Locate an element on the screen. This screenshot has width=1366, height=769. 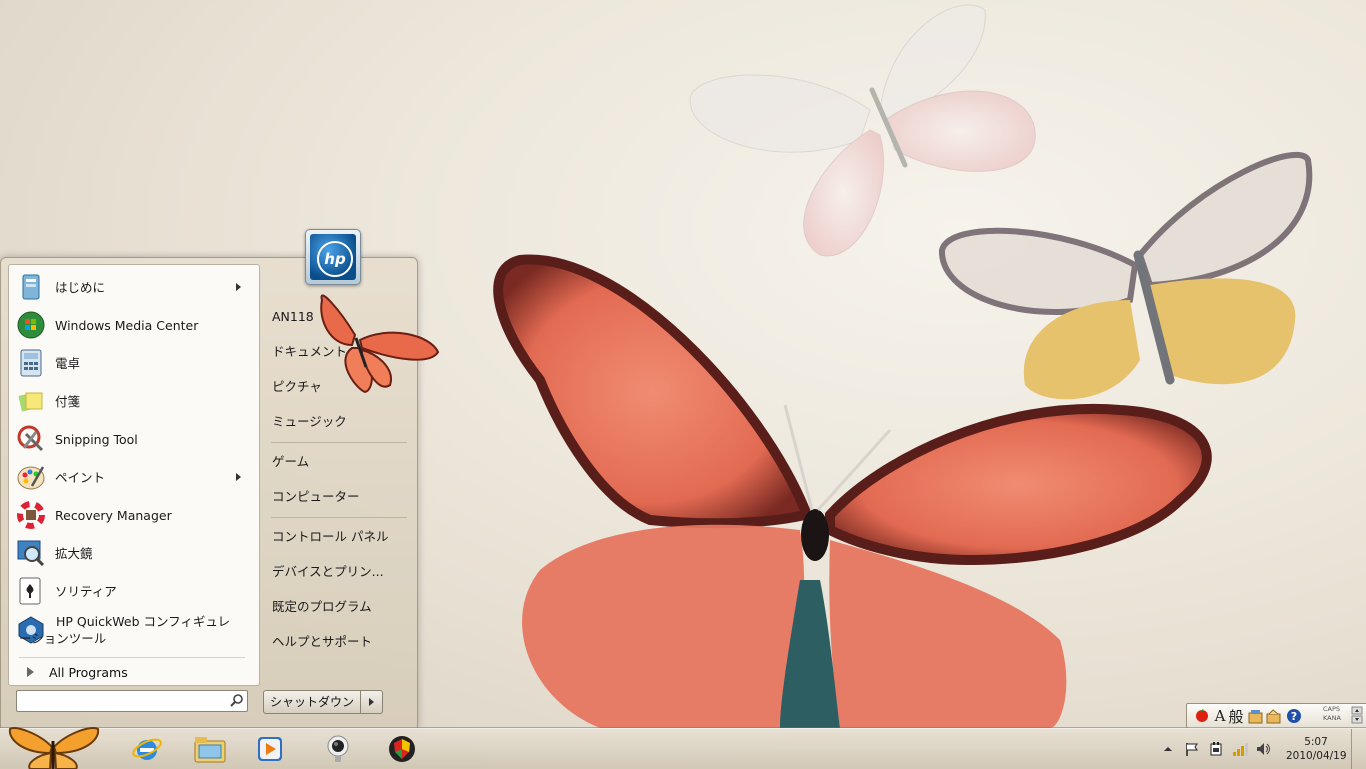
paint-icon is located at coordinates (31, 477).